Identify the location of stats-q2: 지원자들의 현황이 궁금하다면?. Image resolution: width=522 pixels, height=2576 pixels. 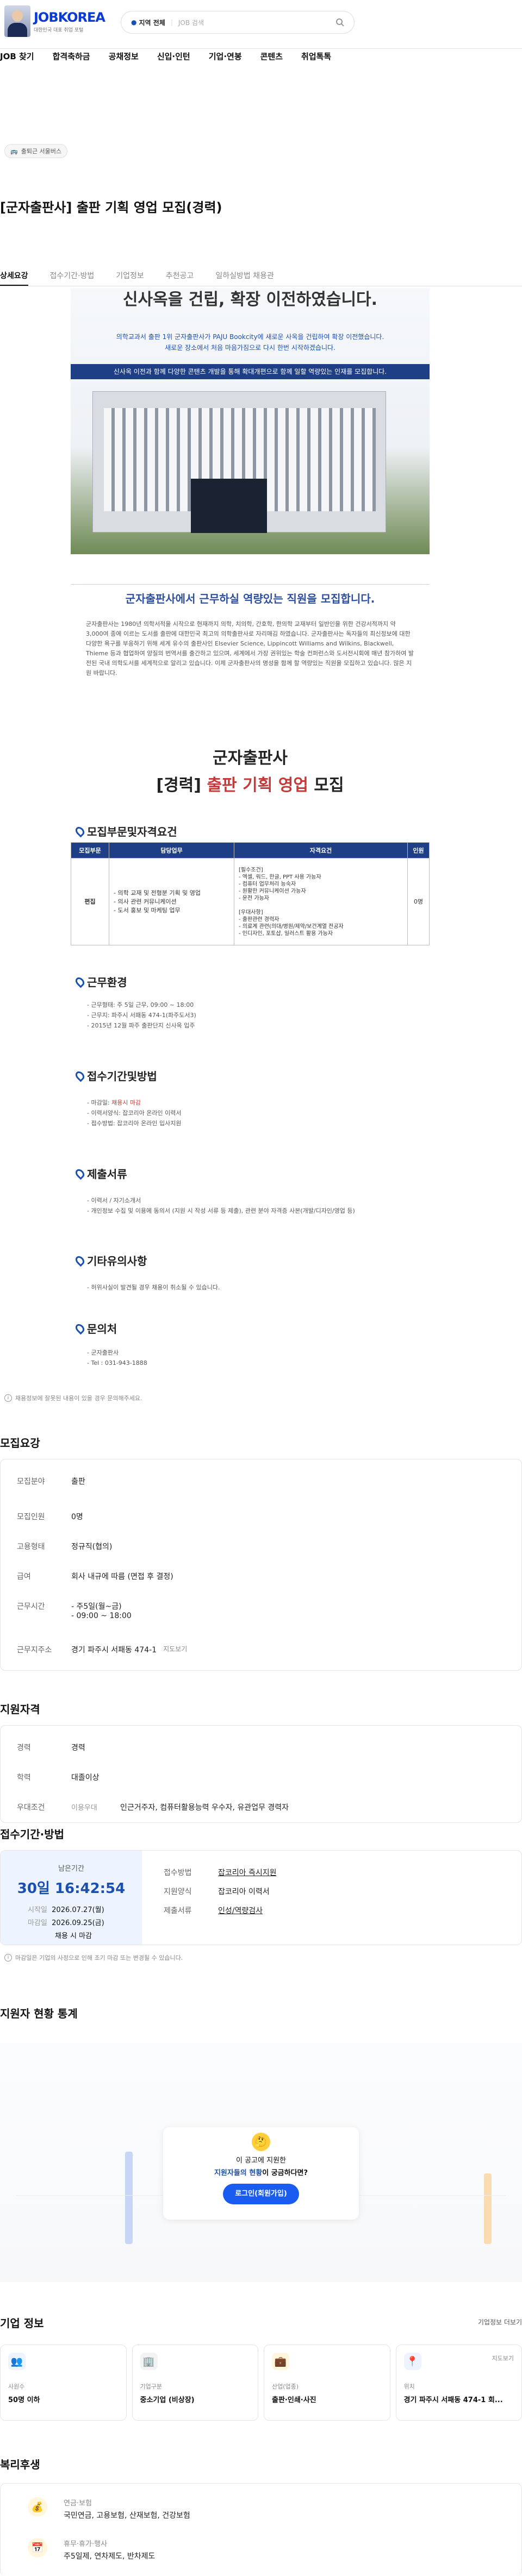
(261, 2173).